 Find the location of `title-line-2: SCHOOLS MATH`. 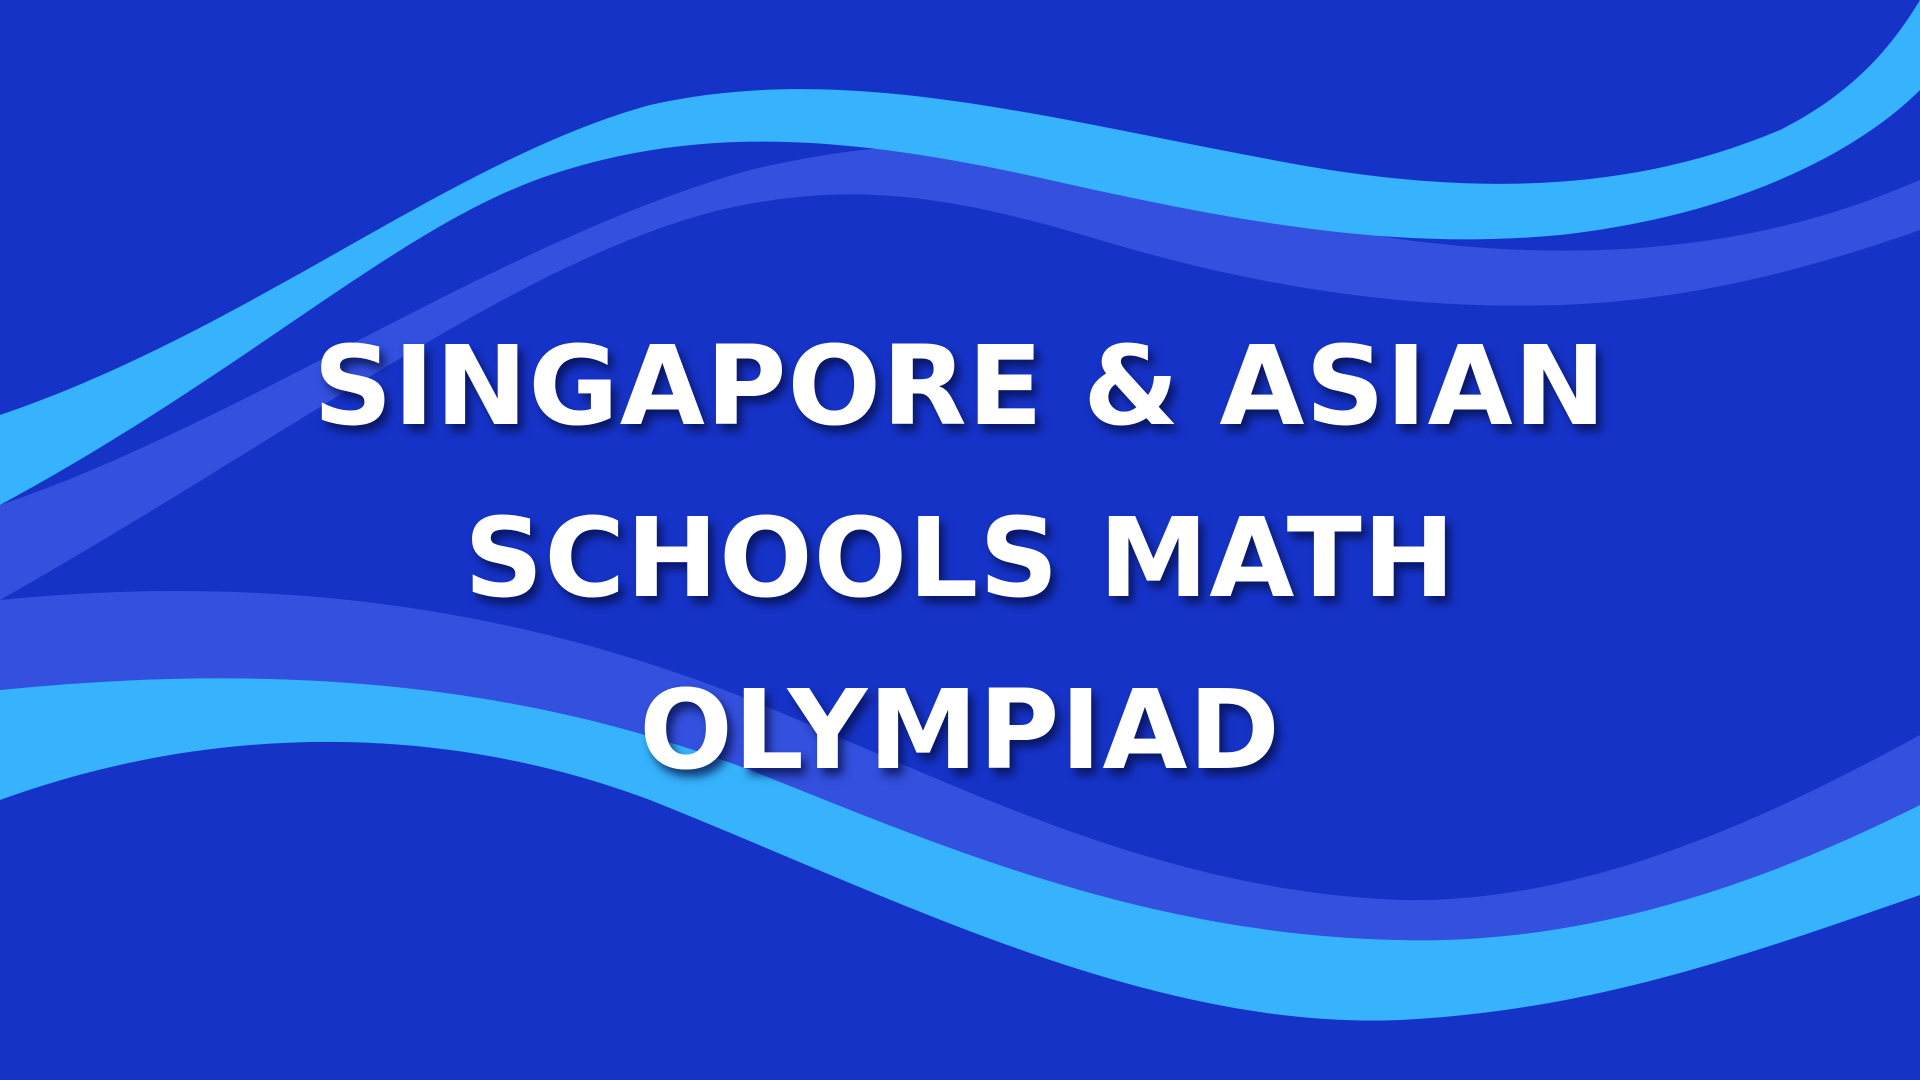

title-line-2: SCHOOLS MATH is located at coordinates (960, 558).